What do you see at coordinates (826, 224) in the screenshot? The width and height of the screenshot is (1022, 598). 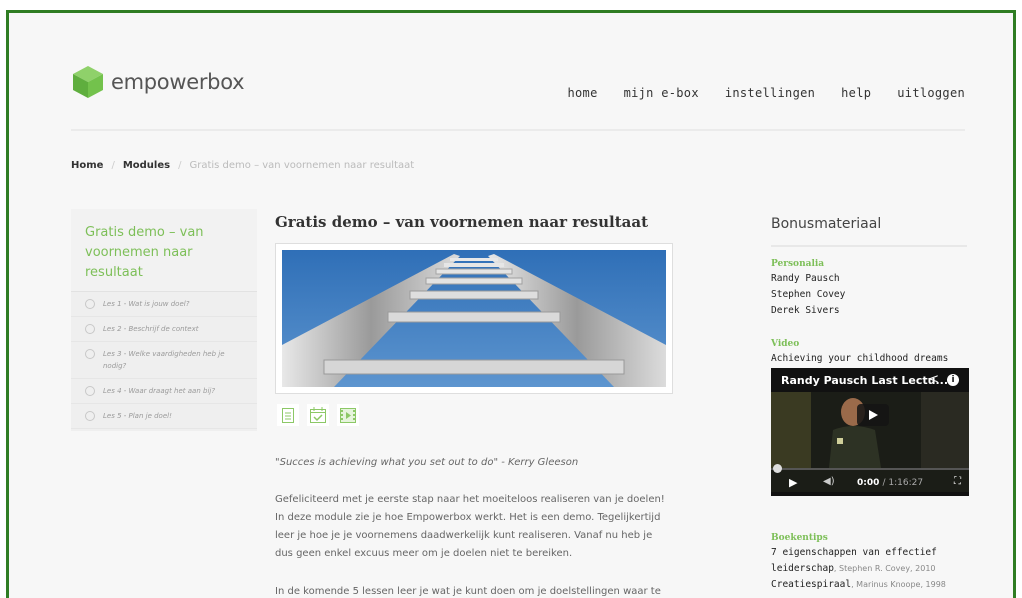 I see `bonus-heading: Bonusmateriaal` at bounding box center [826, 224].